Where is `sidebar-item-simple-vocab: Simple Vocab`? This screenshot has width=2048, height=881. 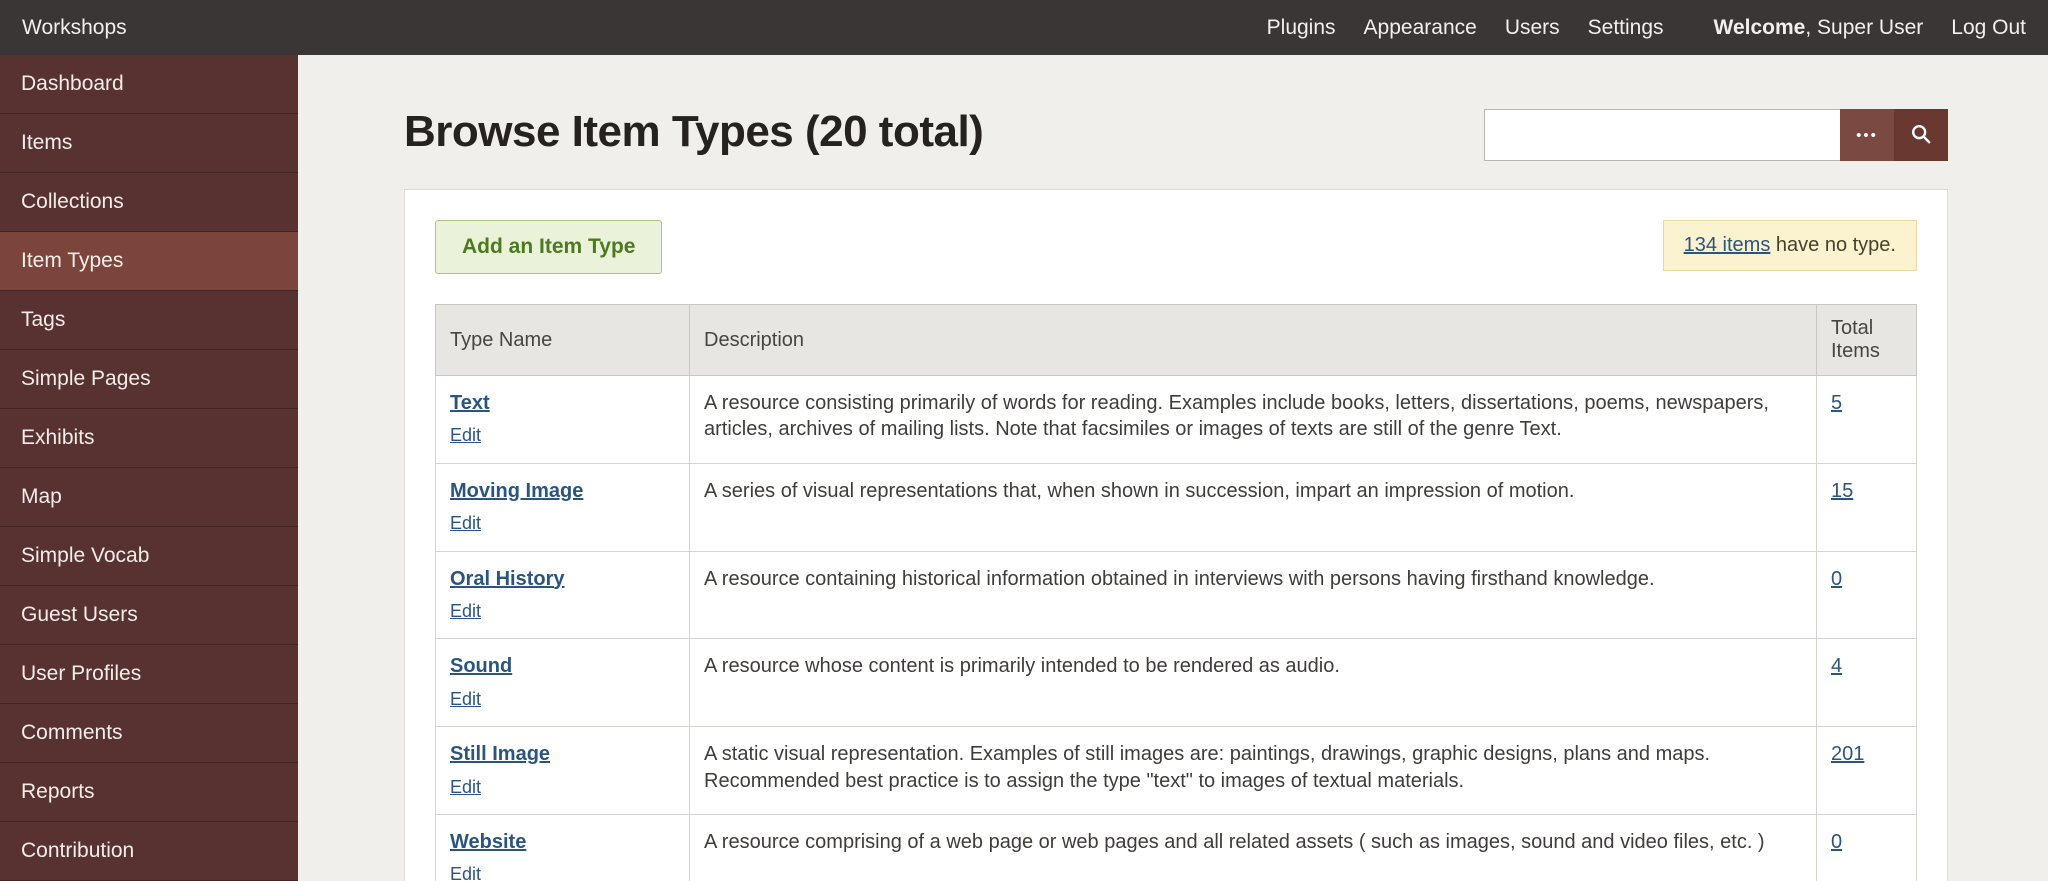 sidebar-item-simple-vocab: Simple Vocab is located at coordinates (149, 556).